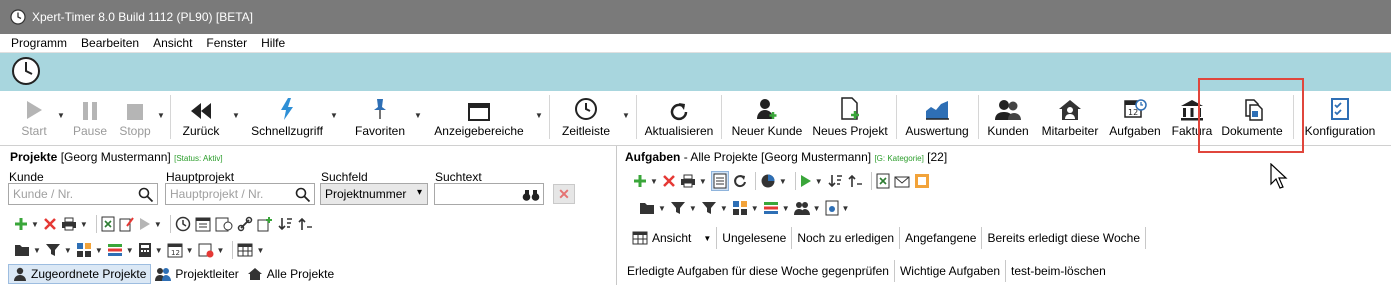 This screenshot has width=1391, height=285. I want to click on edit-mark-icon, so click(127, 224).